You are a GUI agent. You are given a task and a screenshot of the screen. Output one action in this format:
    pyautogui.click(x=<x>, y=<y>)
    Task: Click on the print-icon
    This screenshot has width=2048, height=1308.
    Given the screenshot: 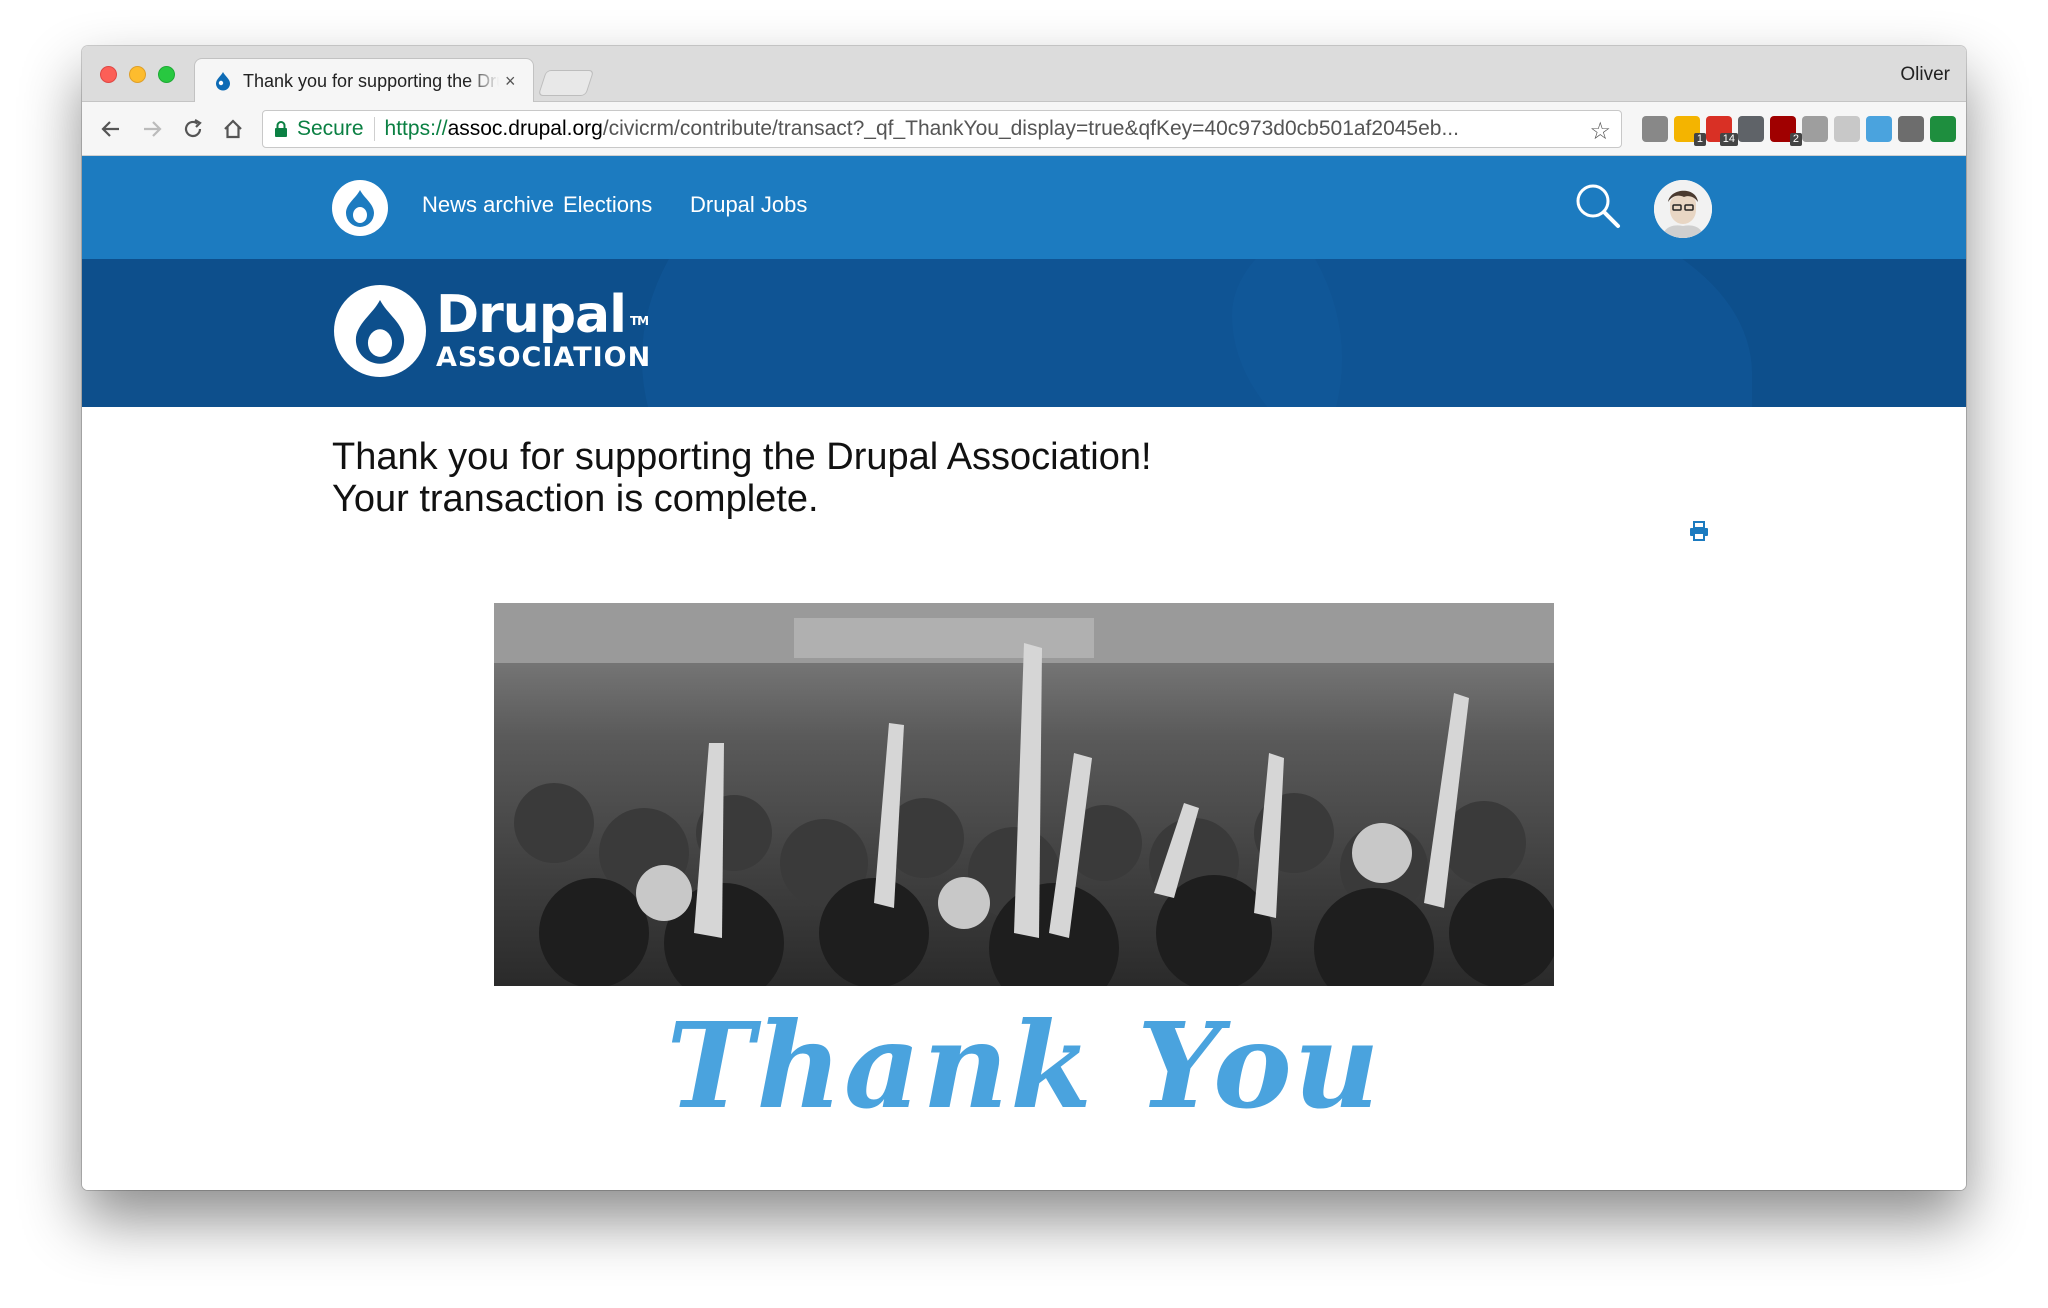 What is the action you would take?
    pyautogui.click(x=1699, y=531)
    